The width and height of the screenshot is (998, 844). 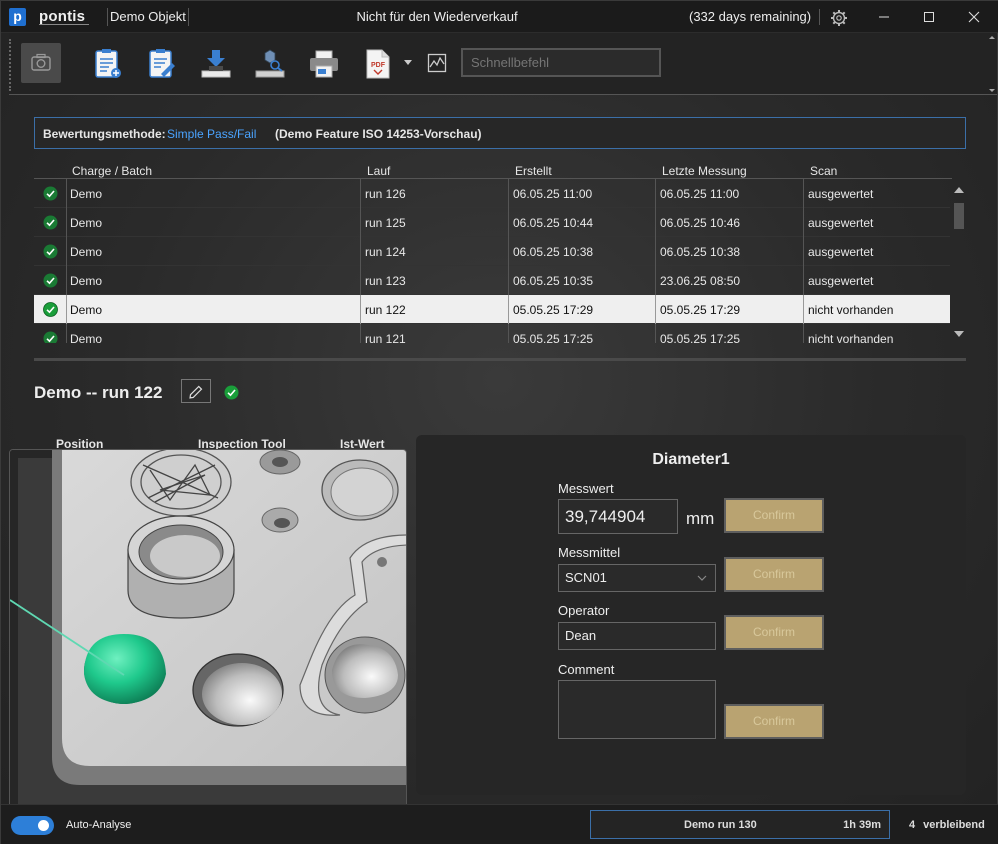 What do you see at coordinates (637, 709) in the screenshot?
I see `comment-textarea` at bounding box center [637, 709].